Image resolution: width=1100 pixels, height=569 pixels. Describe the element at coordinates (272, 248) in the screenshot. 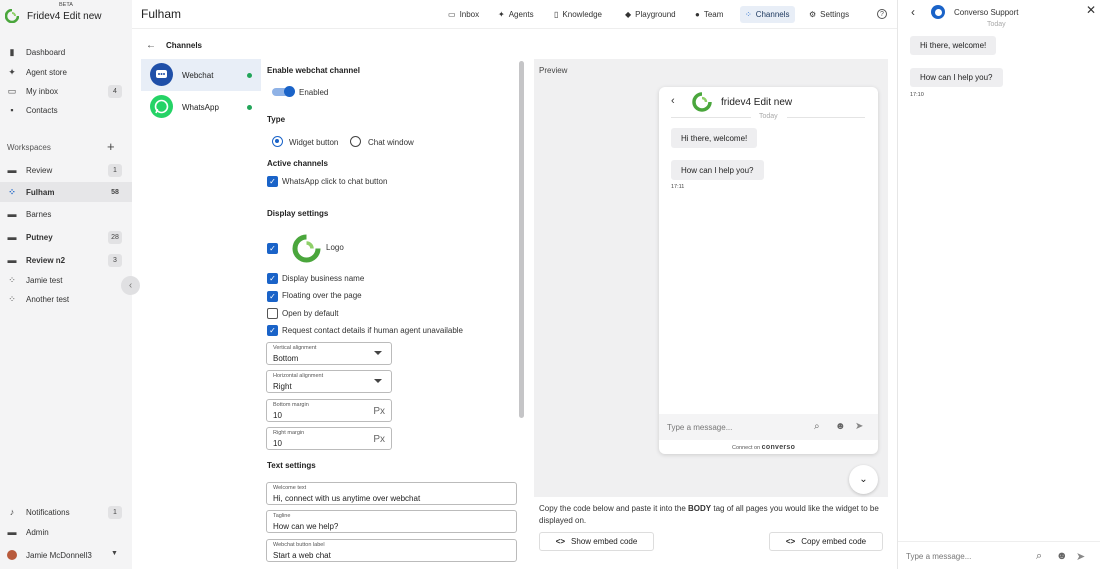

I see `checkbox-logo: ✓` at that location.